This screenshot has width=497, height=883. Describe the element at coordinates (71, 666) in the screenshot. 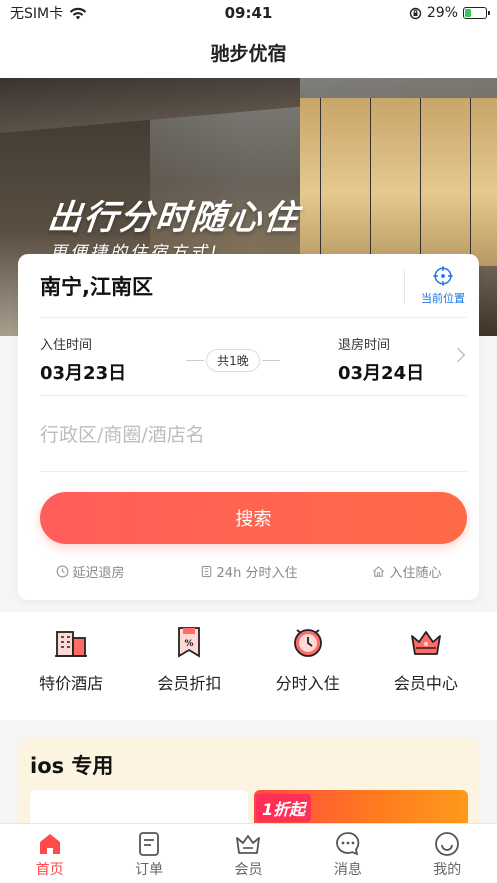

I see `quick-entry-special-hotels: 特价酒店` at that location.